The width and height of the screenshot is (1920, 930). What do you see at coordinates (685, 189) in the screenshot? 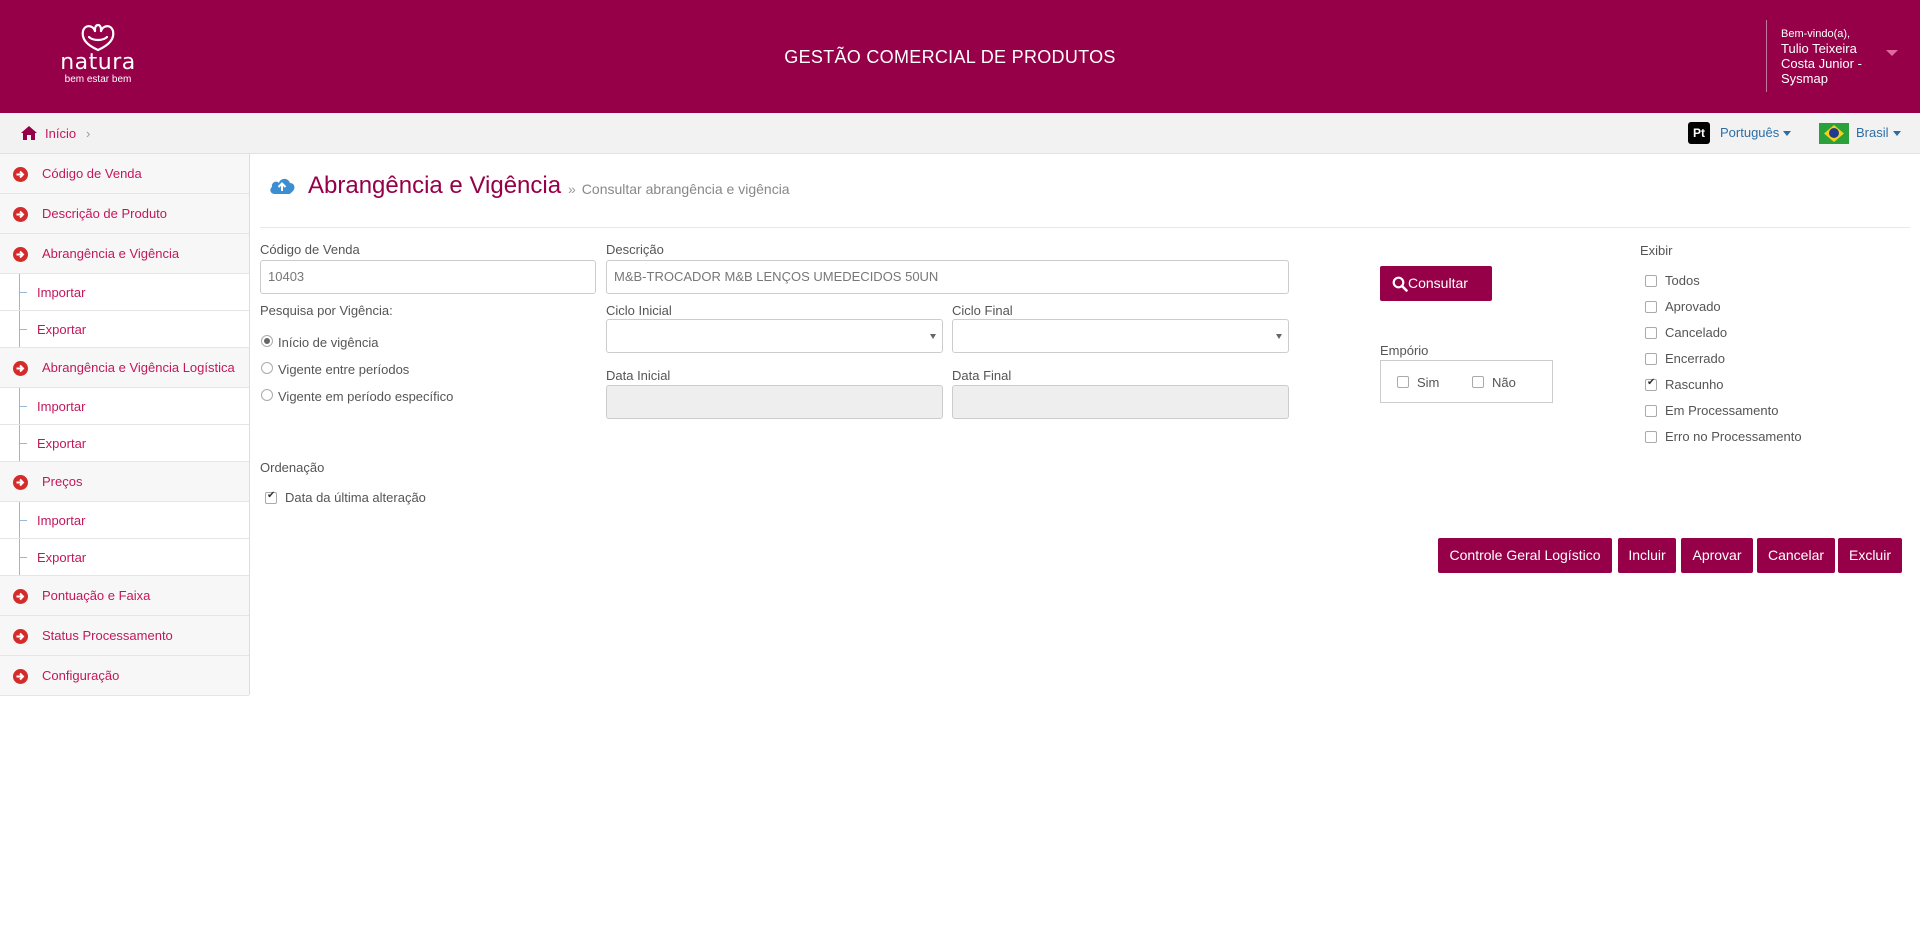
I see `subtitle-text: Consultar abrangência e vigência` at bounding box center [685, 189].